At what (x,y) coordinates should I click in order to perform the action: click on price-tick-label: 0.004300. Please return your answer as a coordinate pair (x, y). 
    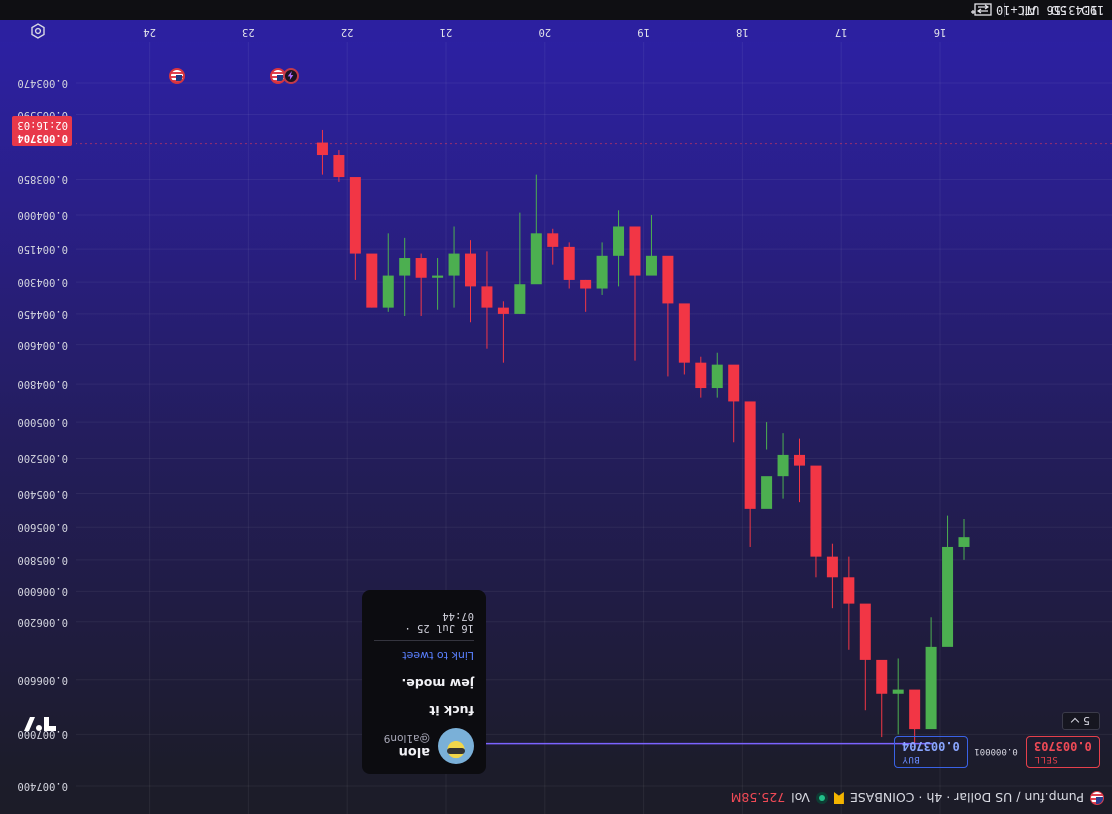
    Looking at the image, I should click on (42, 282).